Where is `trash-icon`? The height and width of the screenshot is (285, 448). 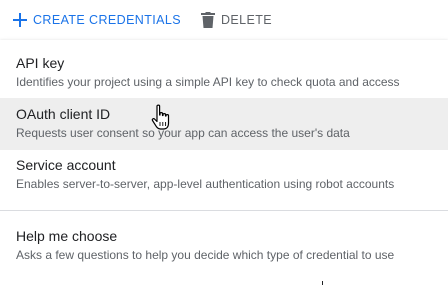
trash-icon is located at coordinates (208, 20).